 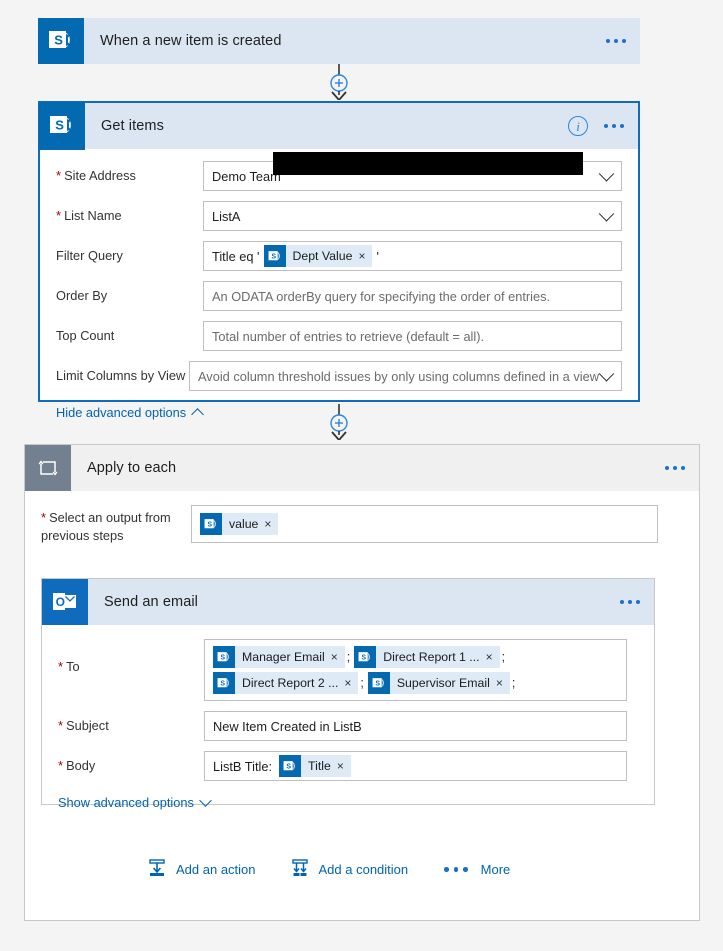 What do you see at coordinates (428, 163) in the screenshot?
I see `redacted-site-url` at bounding box center [428, 163].